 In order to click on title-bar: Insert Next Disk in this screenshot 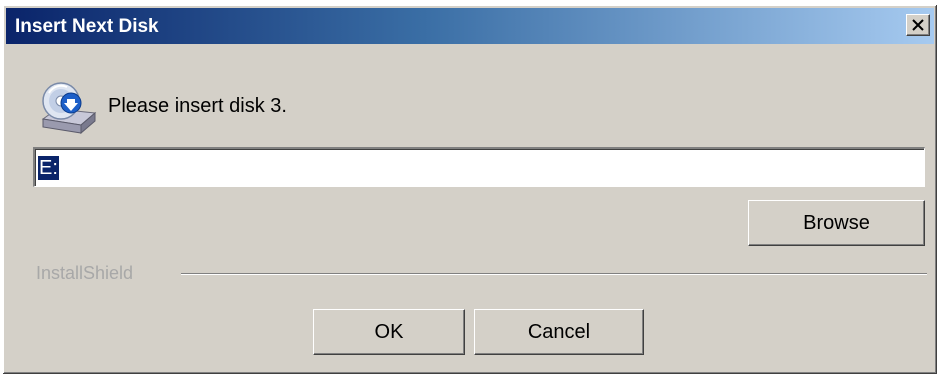, I will do `click(470, 26)`.